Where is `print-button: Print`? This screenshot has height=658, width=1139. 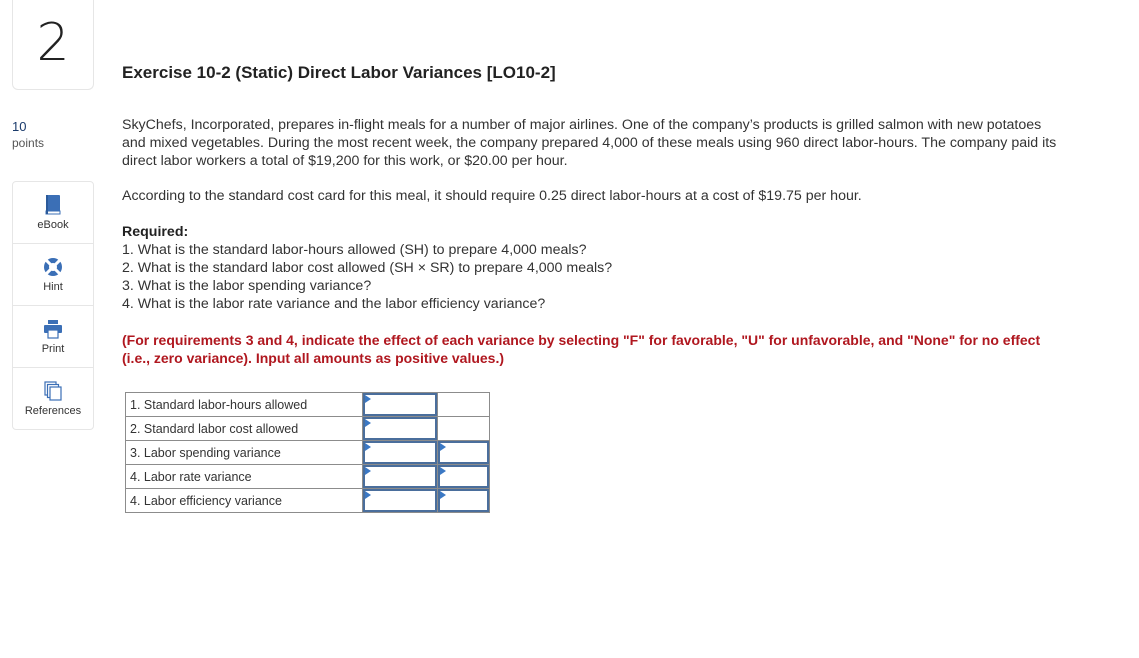
print-button: Print is located at coordinates (53, 337).